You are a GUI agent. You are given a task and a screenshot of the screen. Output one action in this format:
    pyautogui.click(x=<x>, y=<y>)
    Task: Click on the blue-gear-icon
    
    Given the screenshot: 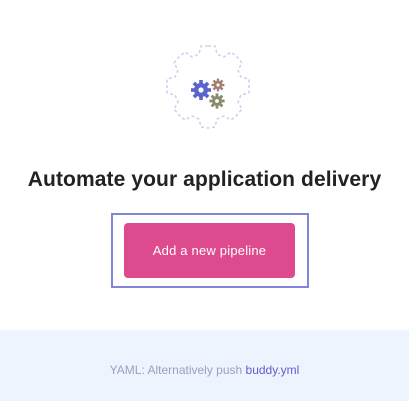 What is the action you would take?
    pyautogui.click(x=201, y=90)
    